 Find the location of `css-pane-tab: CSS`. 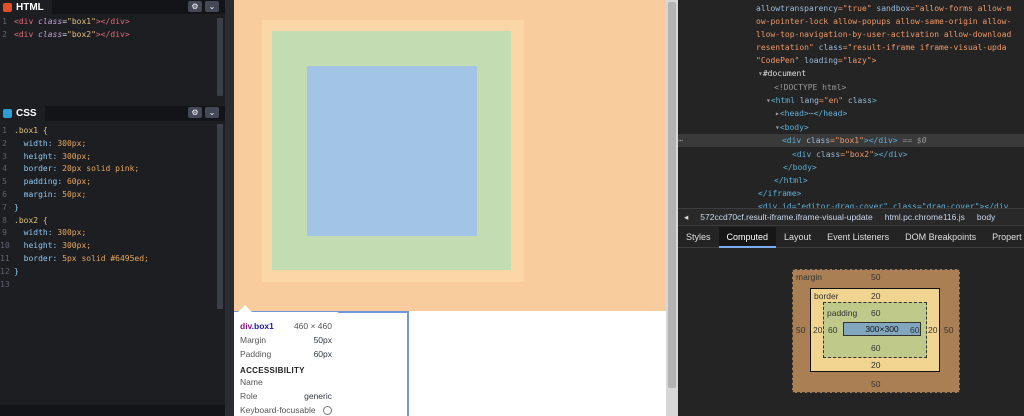

css-pane-tab: CSS is located at coordinates (22, 113).